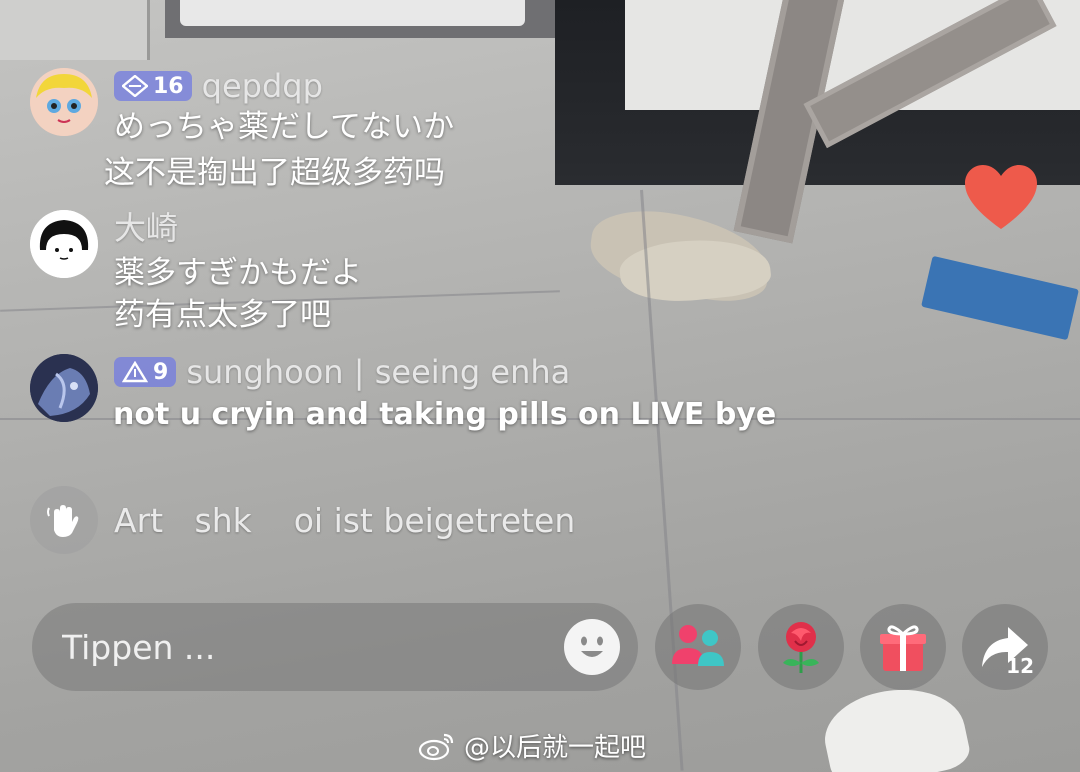 This screenshot has height=772, width=1080. Describe the element at coordinates (895, 724) in the screenshot. I see `cloth` at that location.